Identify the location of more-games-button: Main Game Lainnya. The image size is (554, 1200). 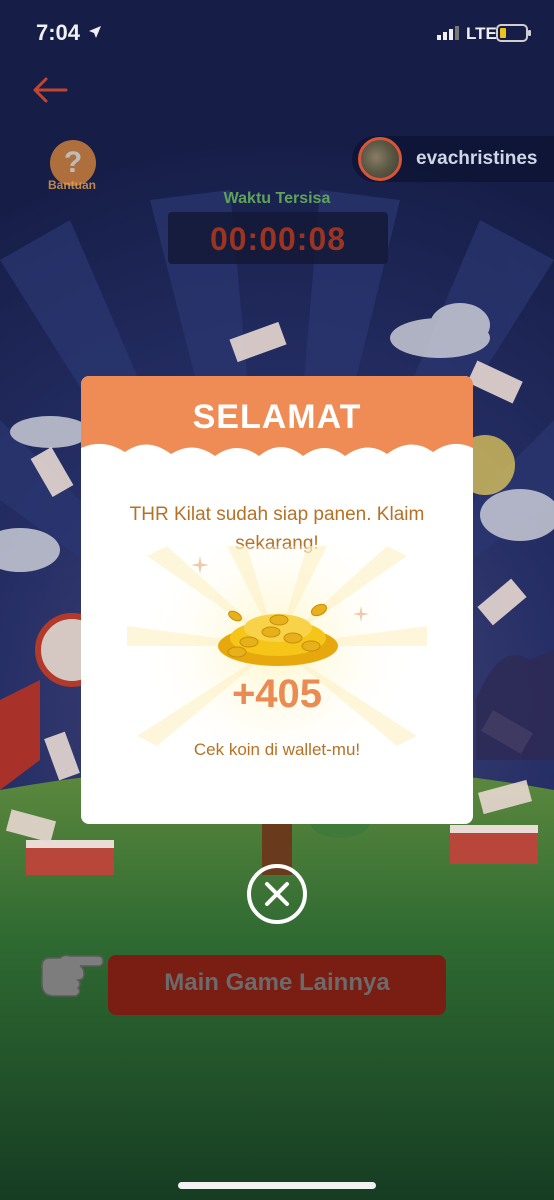
(277, 985).